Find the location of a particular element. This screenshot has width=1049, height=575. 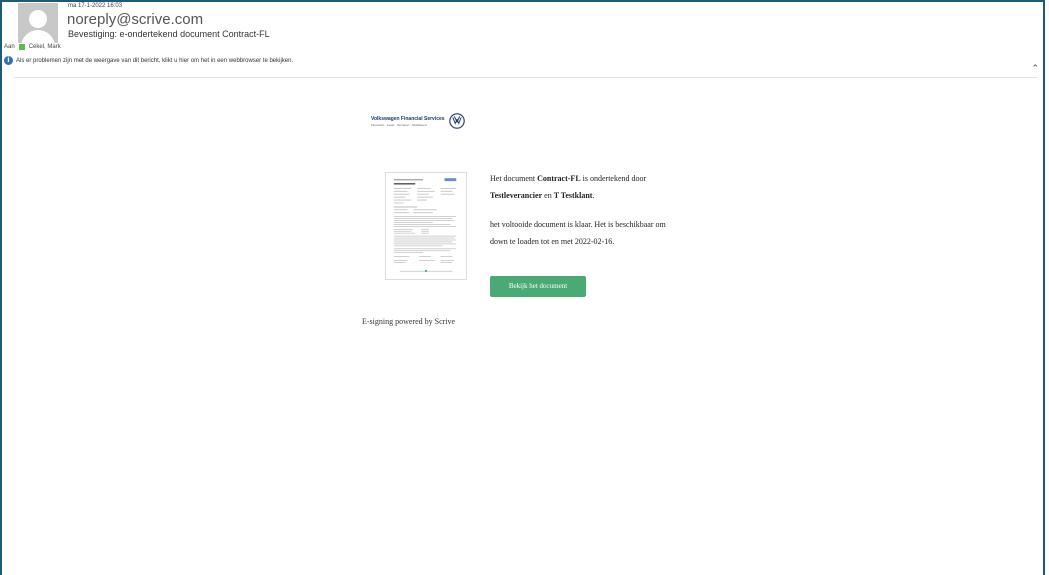

document-thumbnail is located at coordinates (426, 226).